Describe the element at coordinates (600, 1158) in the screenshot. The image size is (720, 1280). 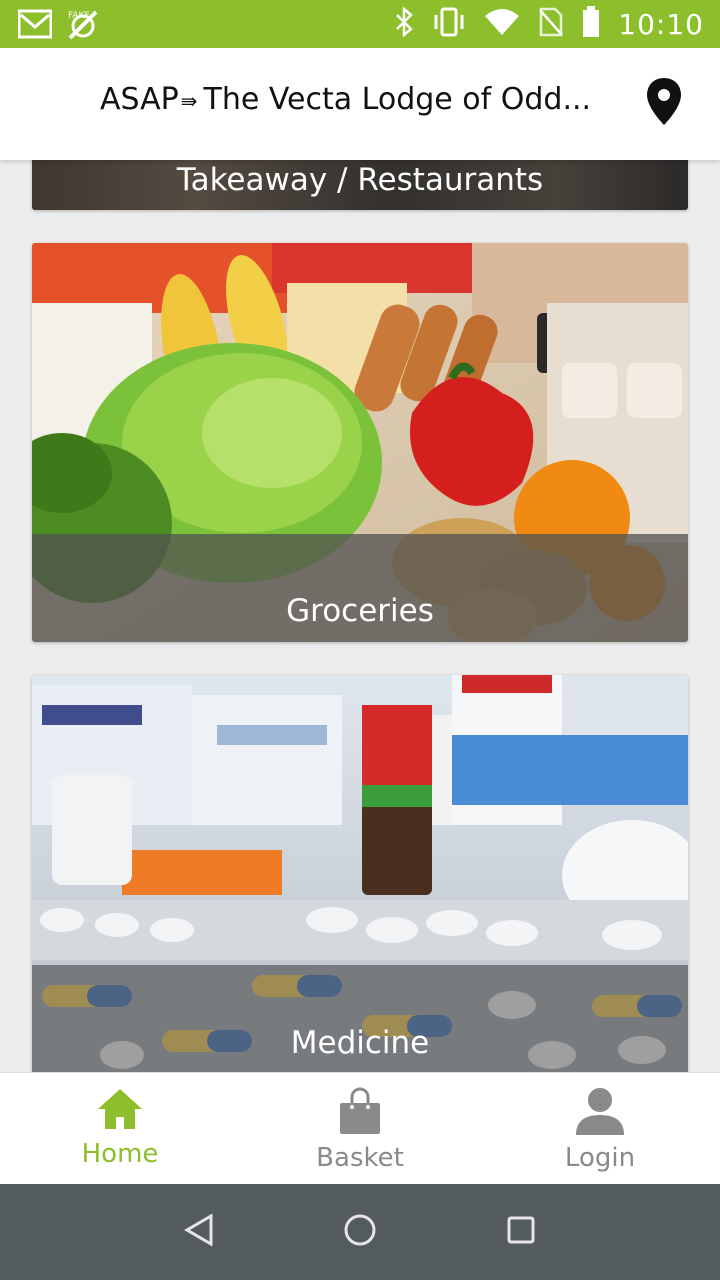
I see `nav-label-login: Login` at that location.